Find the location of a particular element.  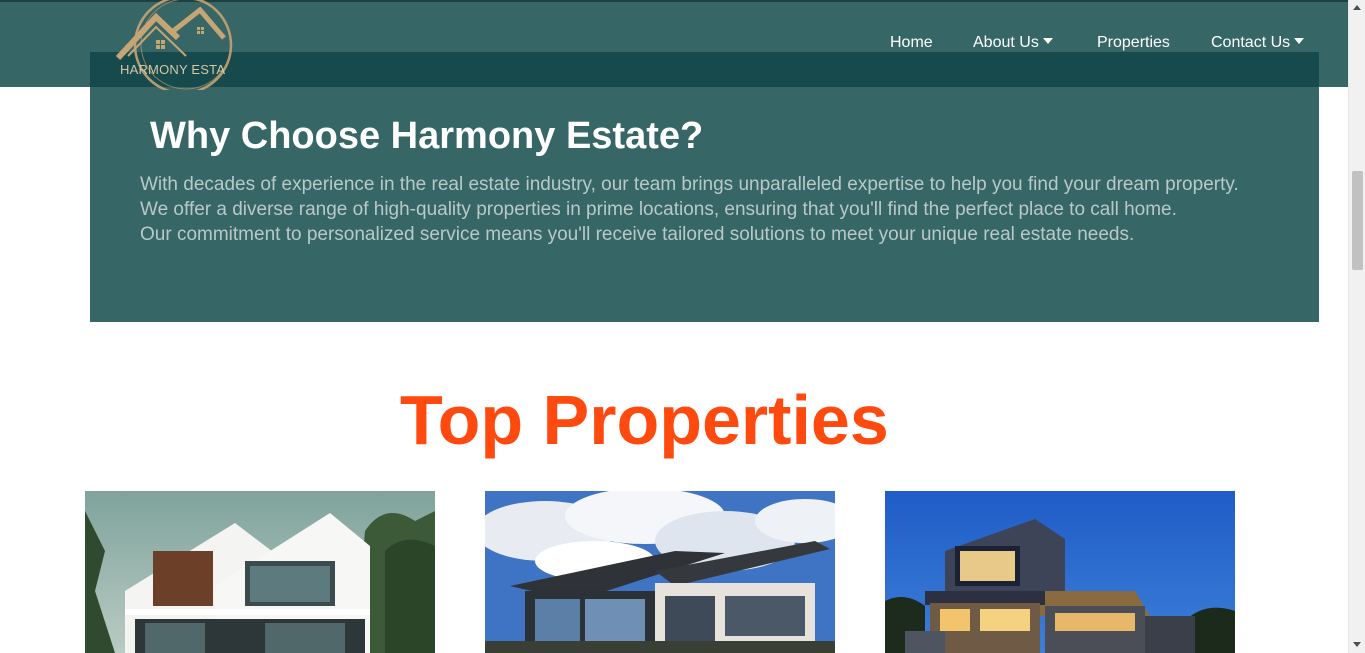

nav-home-label: Home is located at coordinates (911, 42).